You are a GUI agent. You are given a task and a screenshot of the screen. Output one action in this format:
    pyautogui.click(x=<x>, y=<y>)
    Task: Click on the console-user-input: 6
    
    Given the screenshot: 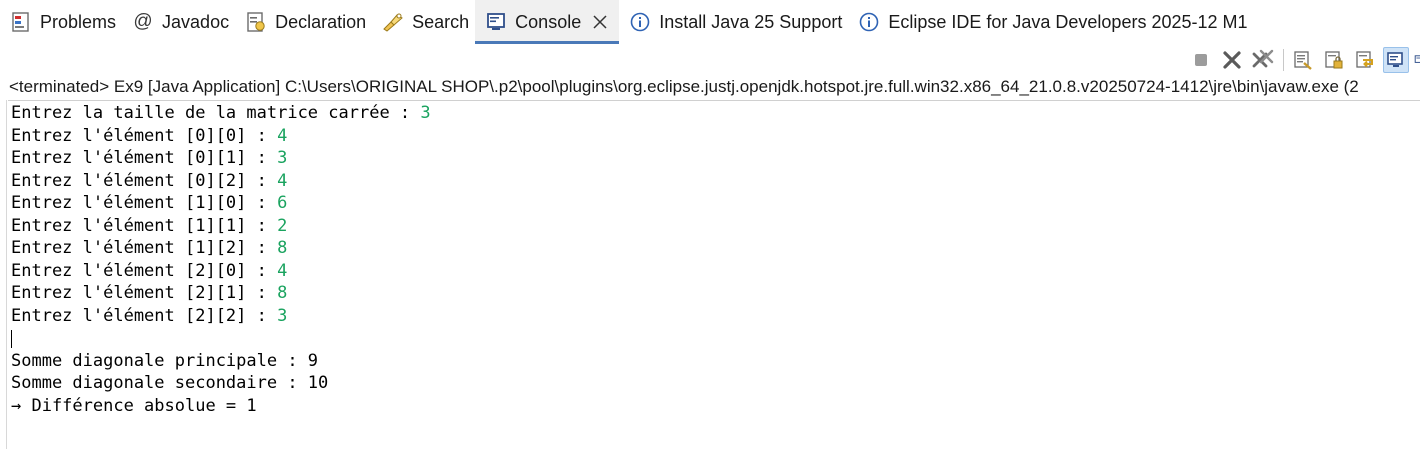 What is the action you would take?
    pyautogui.click(x=282, y=203)
    